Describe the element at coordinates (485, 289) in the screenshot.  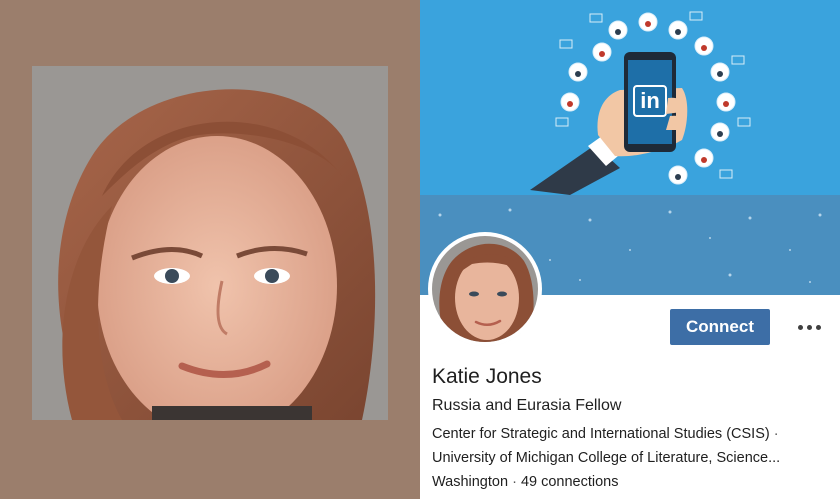
I see `profile-avatar` at that location.